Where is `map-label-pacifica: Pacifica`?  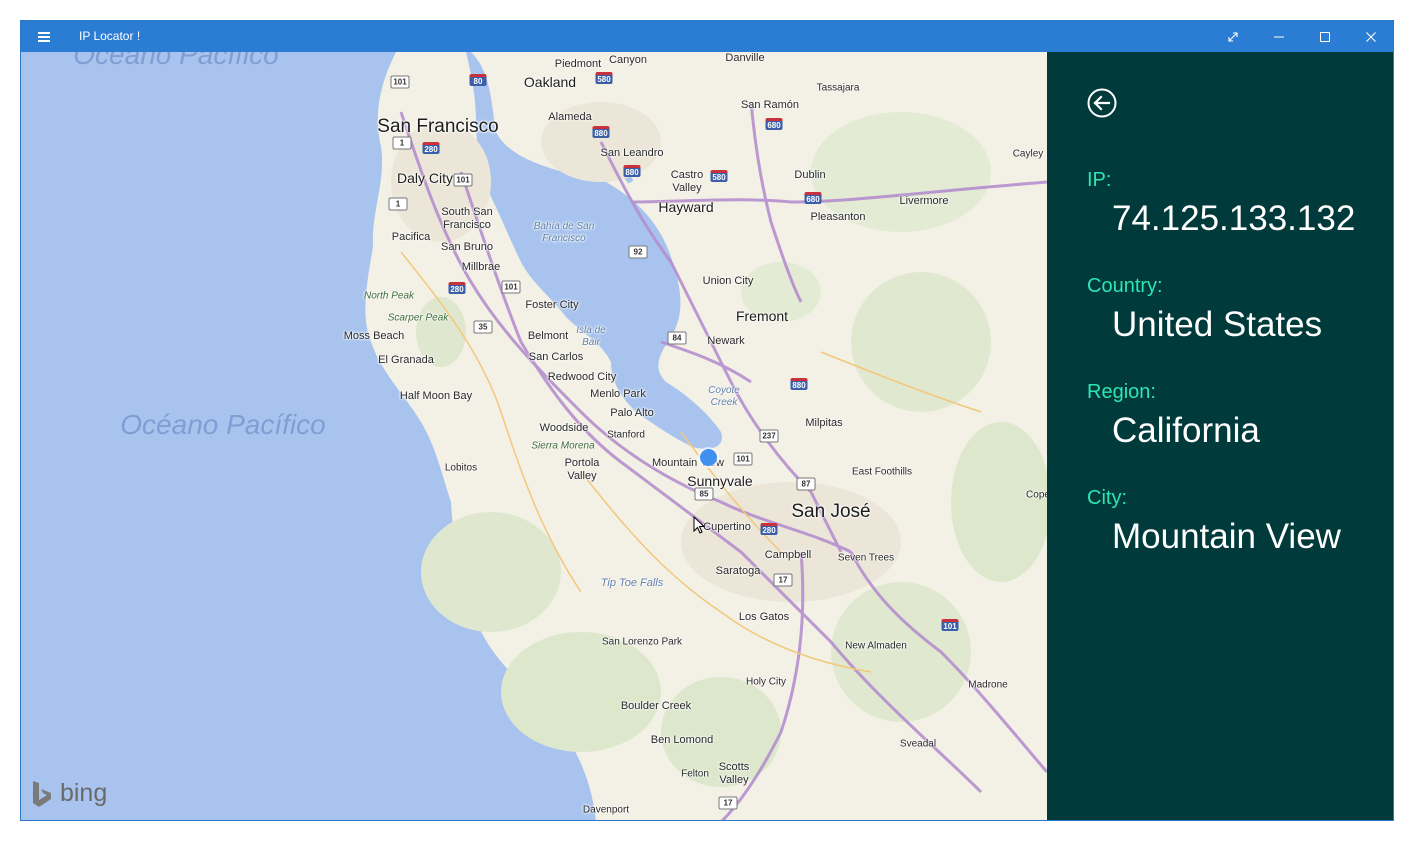
map-label-pacifica: Pacifica is located at coordinates (411, 237).